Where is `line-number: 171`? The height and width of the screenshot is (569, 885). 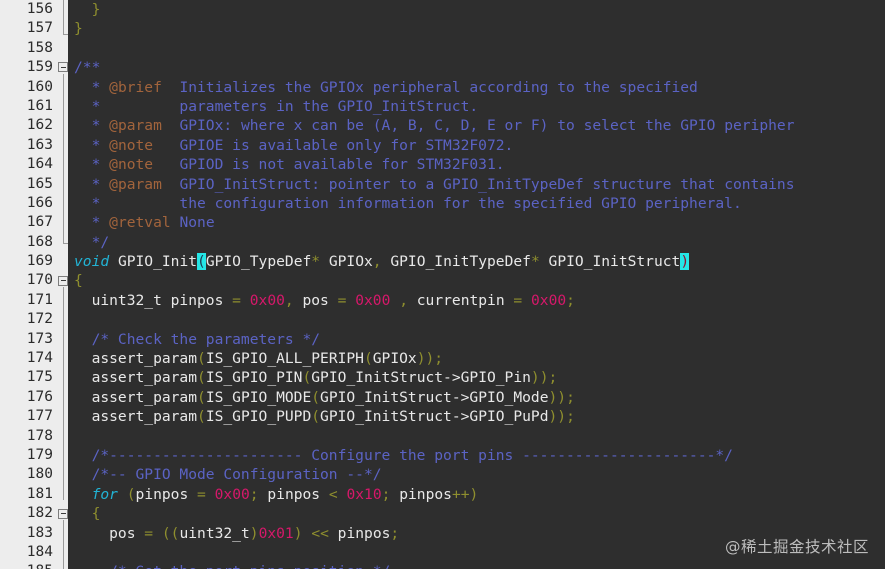
line-number: 171 is located at coordinates (39, 299).